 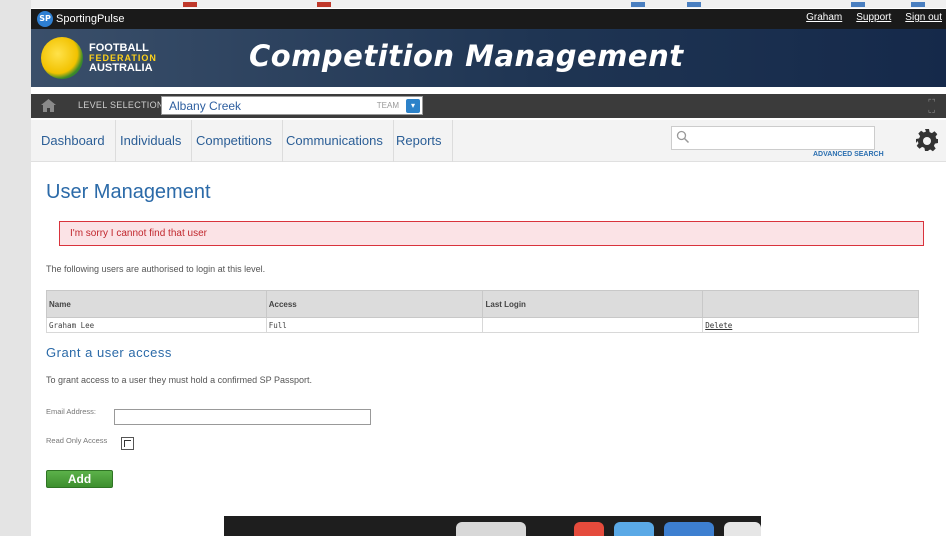 What do you see at coordinates (48, 105) in the screenshot?
I see `home-icon` at bounding box center [48, 105].